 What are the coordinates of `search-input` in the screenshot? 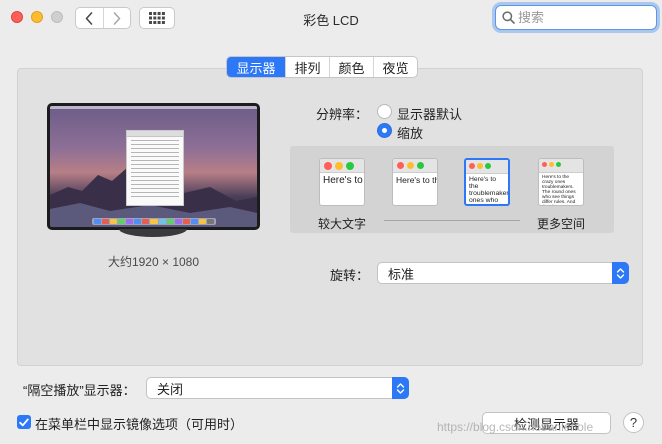 It's located at (583, 17).